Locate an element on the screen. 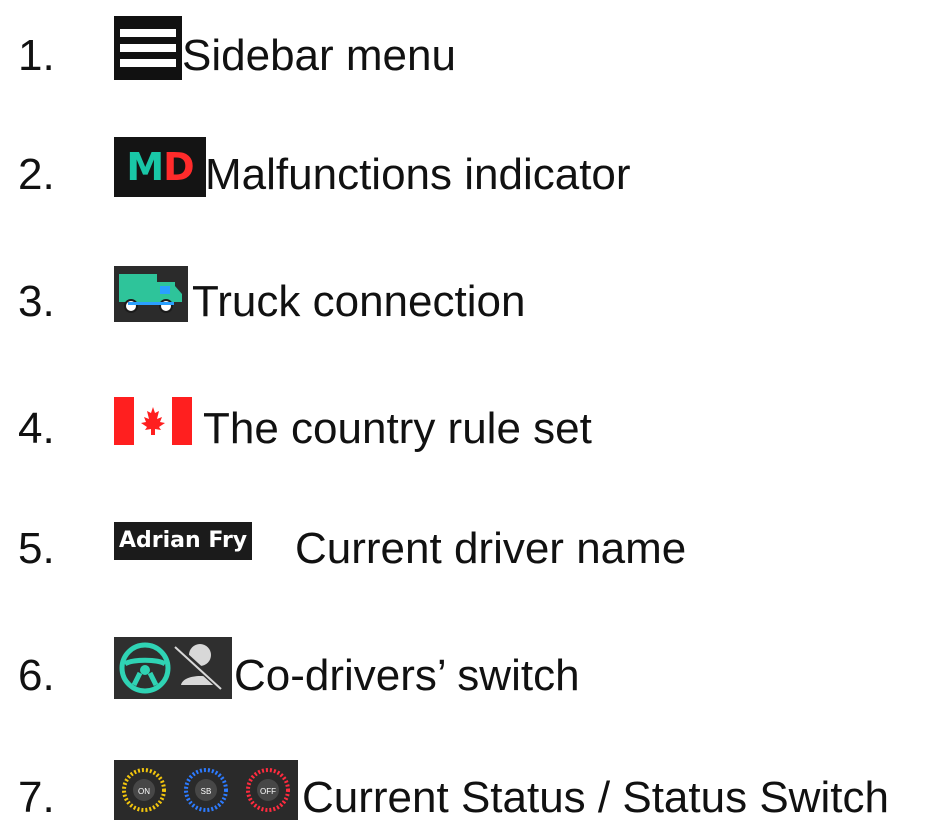 The width and height of the screenshot is (947, 838). legend-row-current-driver: 5. Adrian Fry Current driver name is located at coordinates (473, 549).